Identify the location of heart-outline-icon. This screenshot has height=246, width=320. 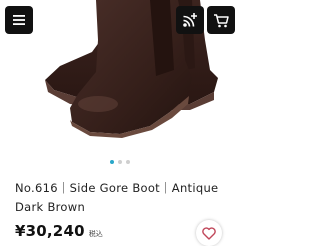
(209, 233).